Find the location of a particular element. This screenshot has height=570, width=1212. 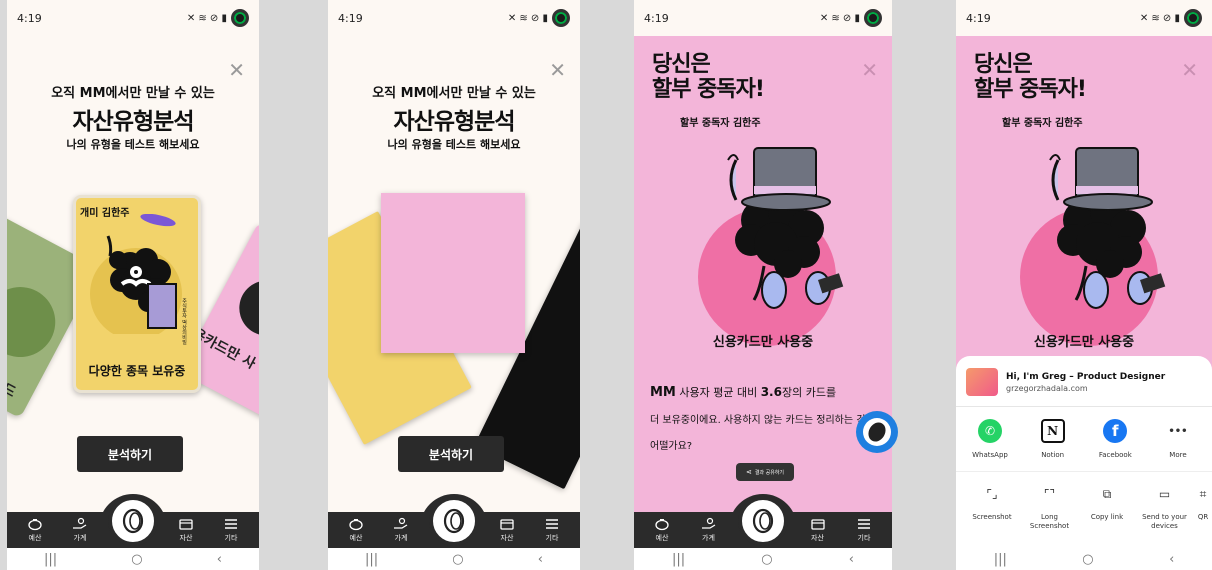

card-center-yellow: 개미 김한주 주식투자 떡상의비밀 다양한 종목 보유중 is located at coordinates (137, 294).